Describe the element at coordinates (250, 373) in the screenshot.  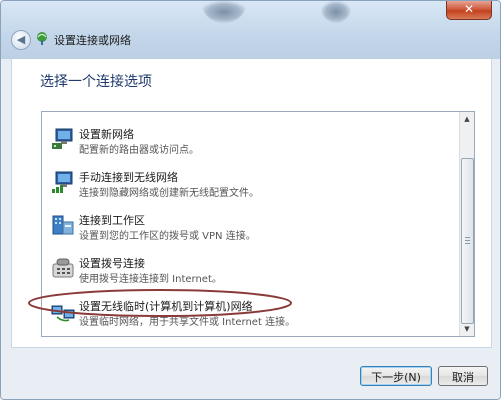
I see `dialog-footer: 下一步(N) 取消` at that location.